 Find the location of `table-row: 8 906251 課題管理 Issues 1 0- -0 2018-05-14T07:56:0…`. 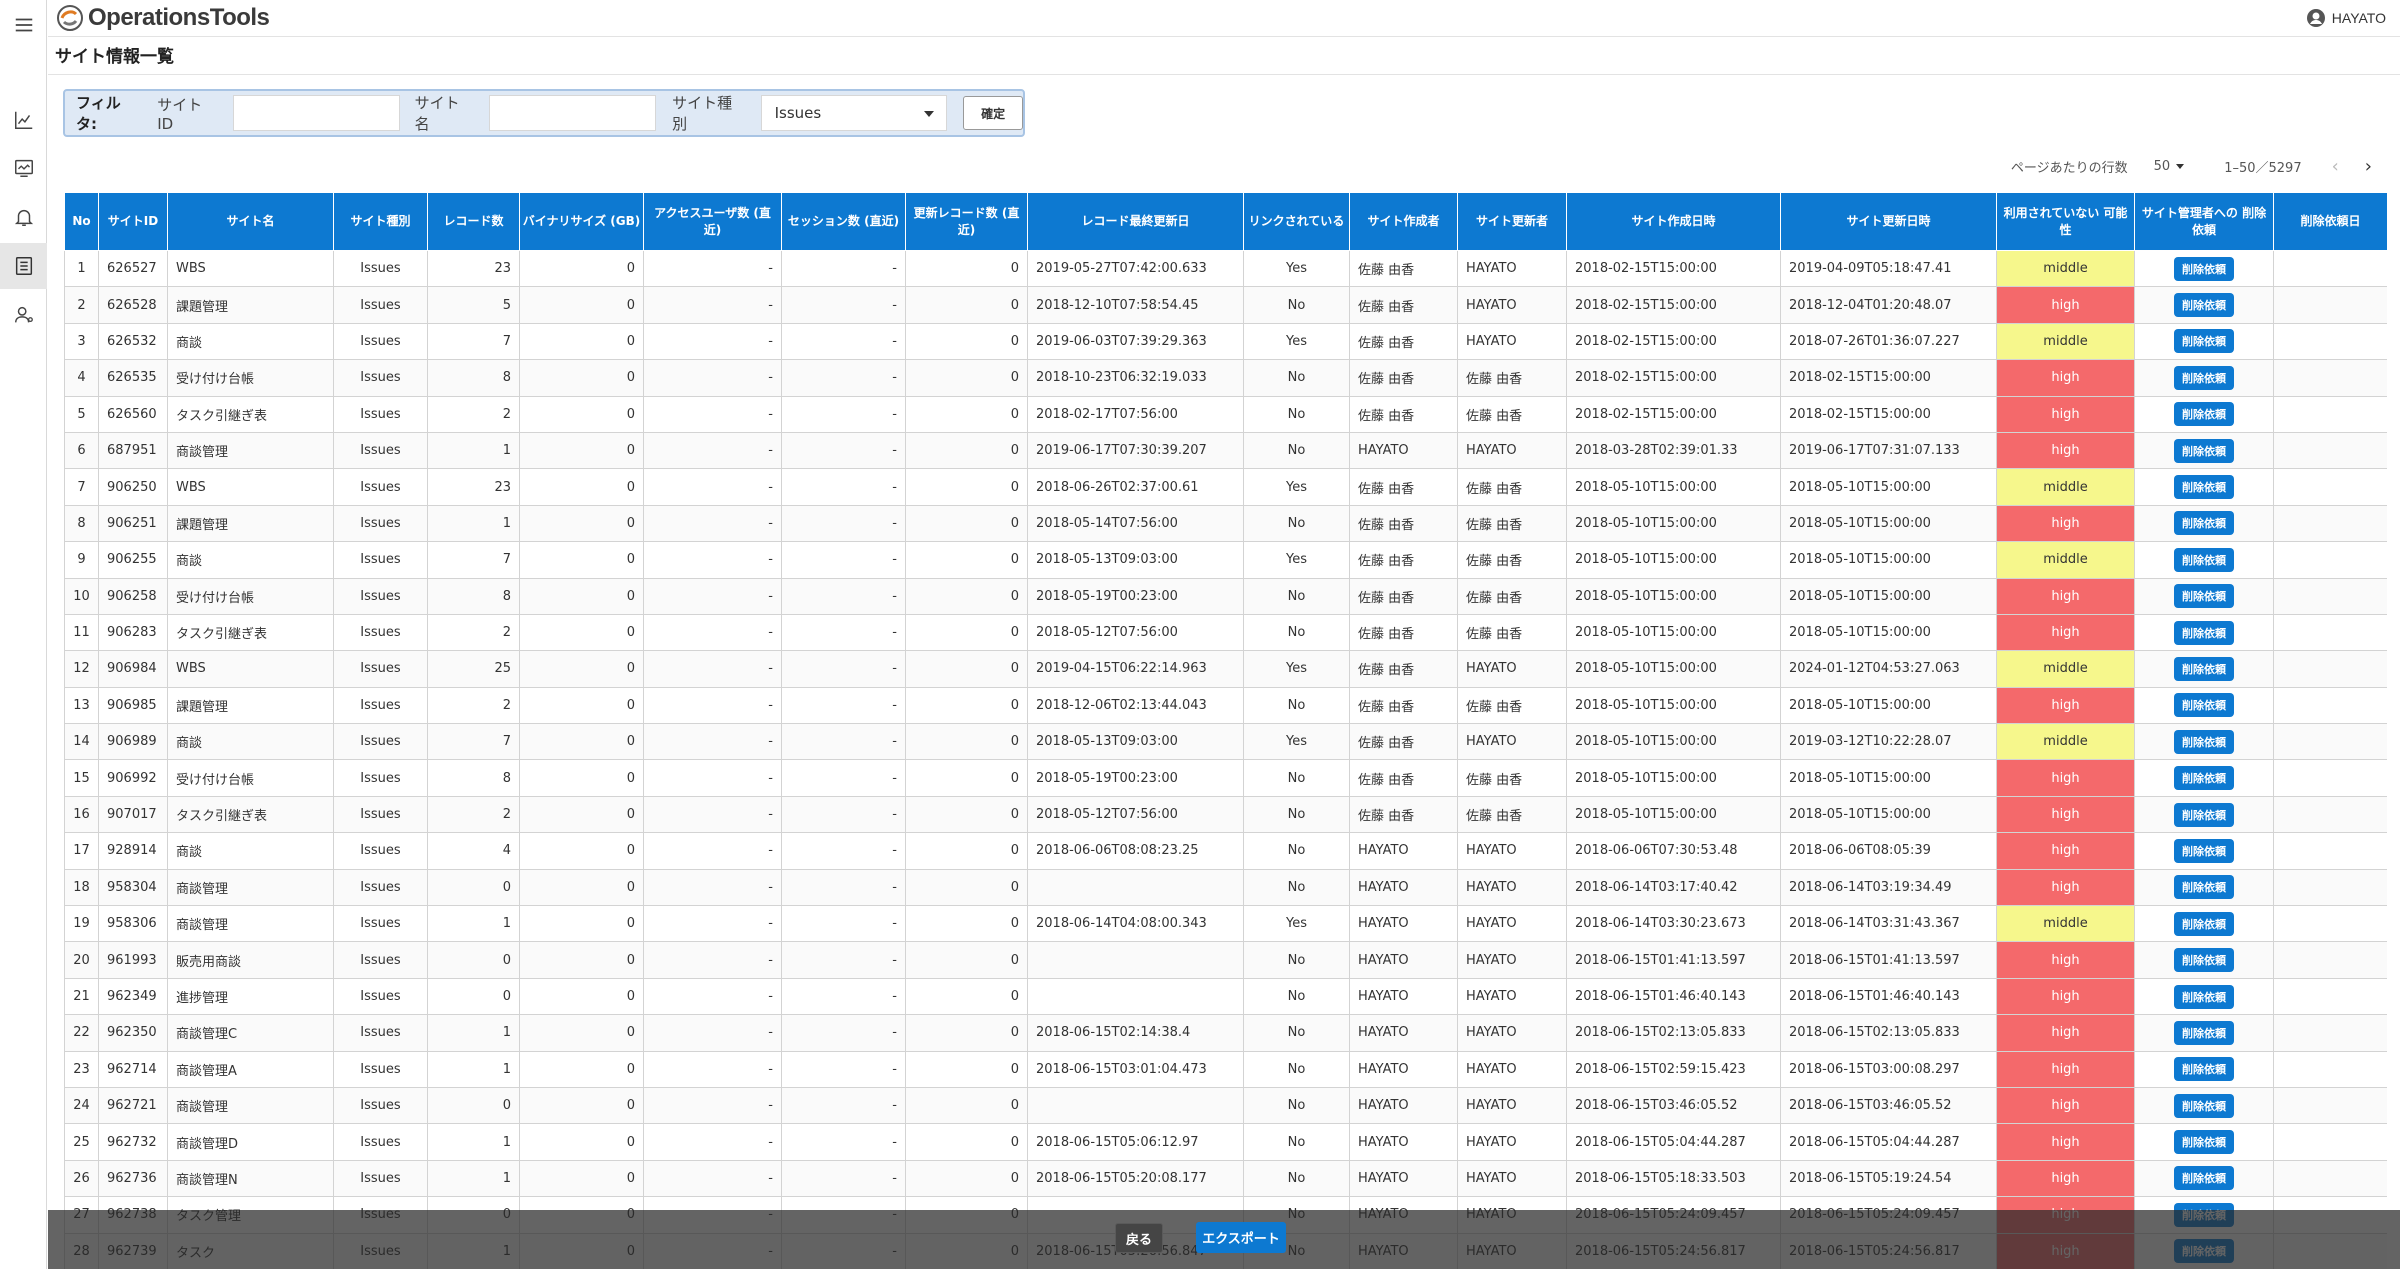

table-row: 8 906251 課題管理 Issues 1 0- -0 2018-05-14T07:56:0… is located at coordinates (1225, 523).